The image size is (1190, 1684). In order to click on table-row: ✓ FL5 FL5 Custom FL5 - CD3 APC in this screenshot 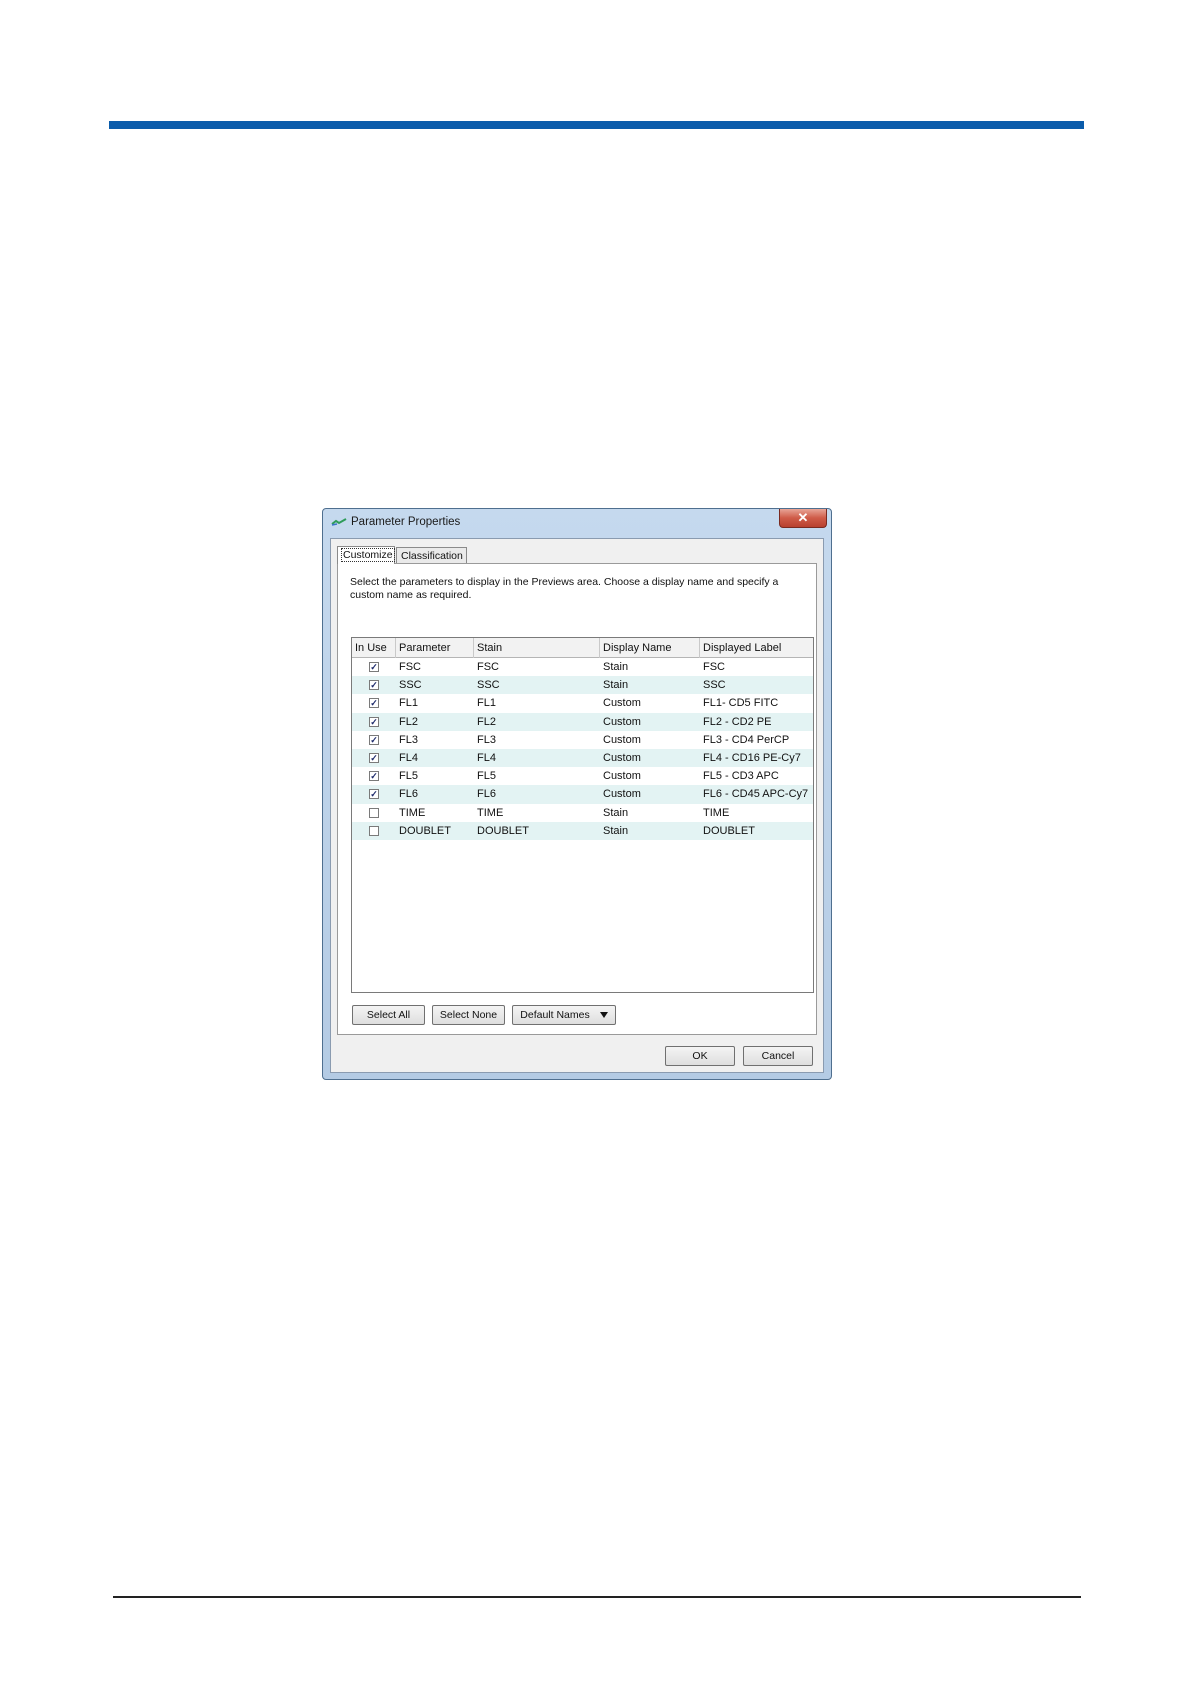, I will do `click(582, 776)`.